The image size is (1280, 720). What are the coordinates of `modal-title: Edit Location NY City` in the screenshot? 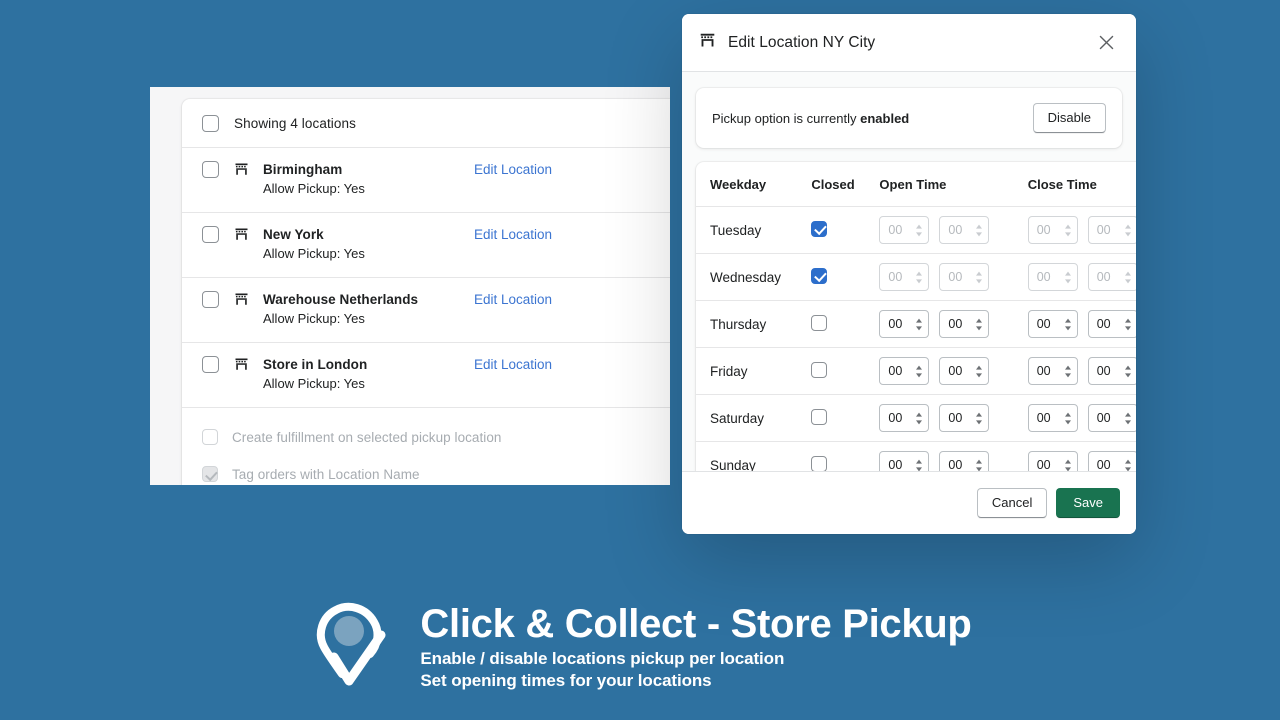 It's located at (802, 42).